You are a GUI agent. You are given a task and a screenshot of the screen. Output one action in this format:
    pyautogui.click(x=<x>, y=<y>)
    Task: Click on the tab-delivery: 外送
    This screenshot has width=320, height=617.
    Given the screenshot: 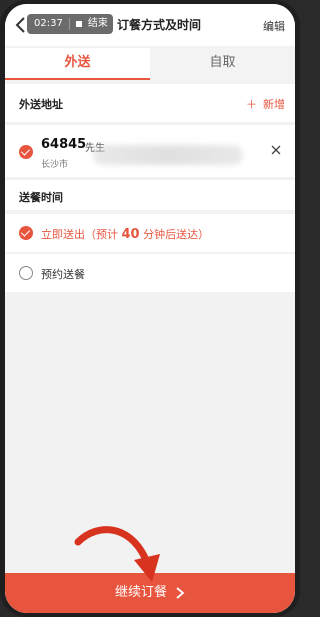 What is the action you would take?
    pyautogui.click(x=77, y=64)
    